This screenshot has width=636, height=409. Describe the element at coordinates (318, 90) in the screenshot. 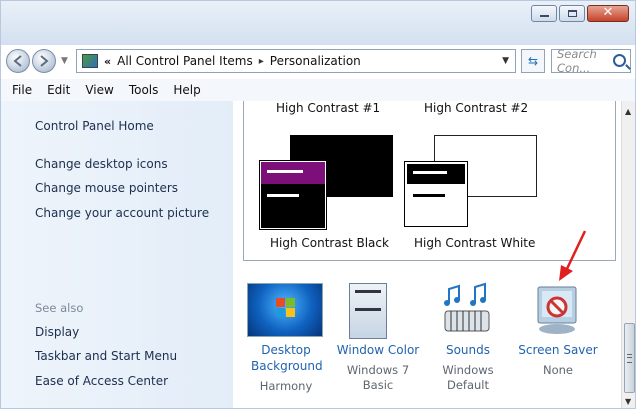

I see `menu-bar: File Edit View Tools Help` at that location.